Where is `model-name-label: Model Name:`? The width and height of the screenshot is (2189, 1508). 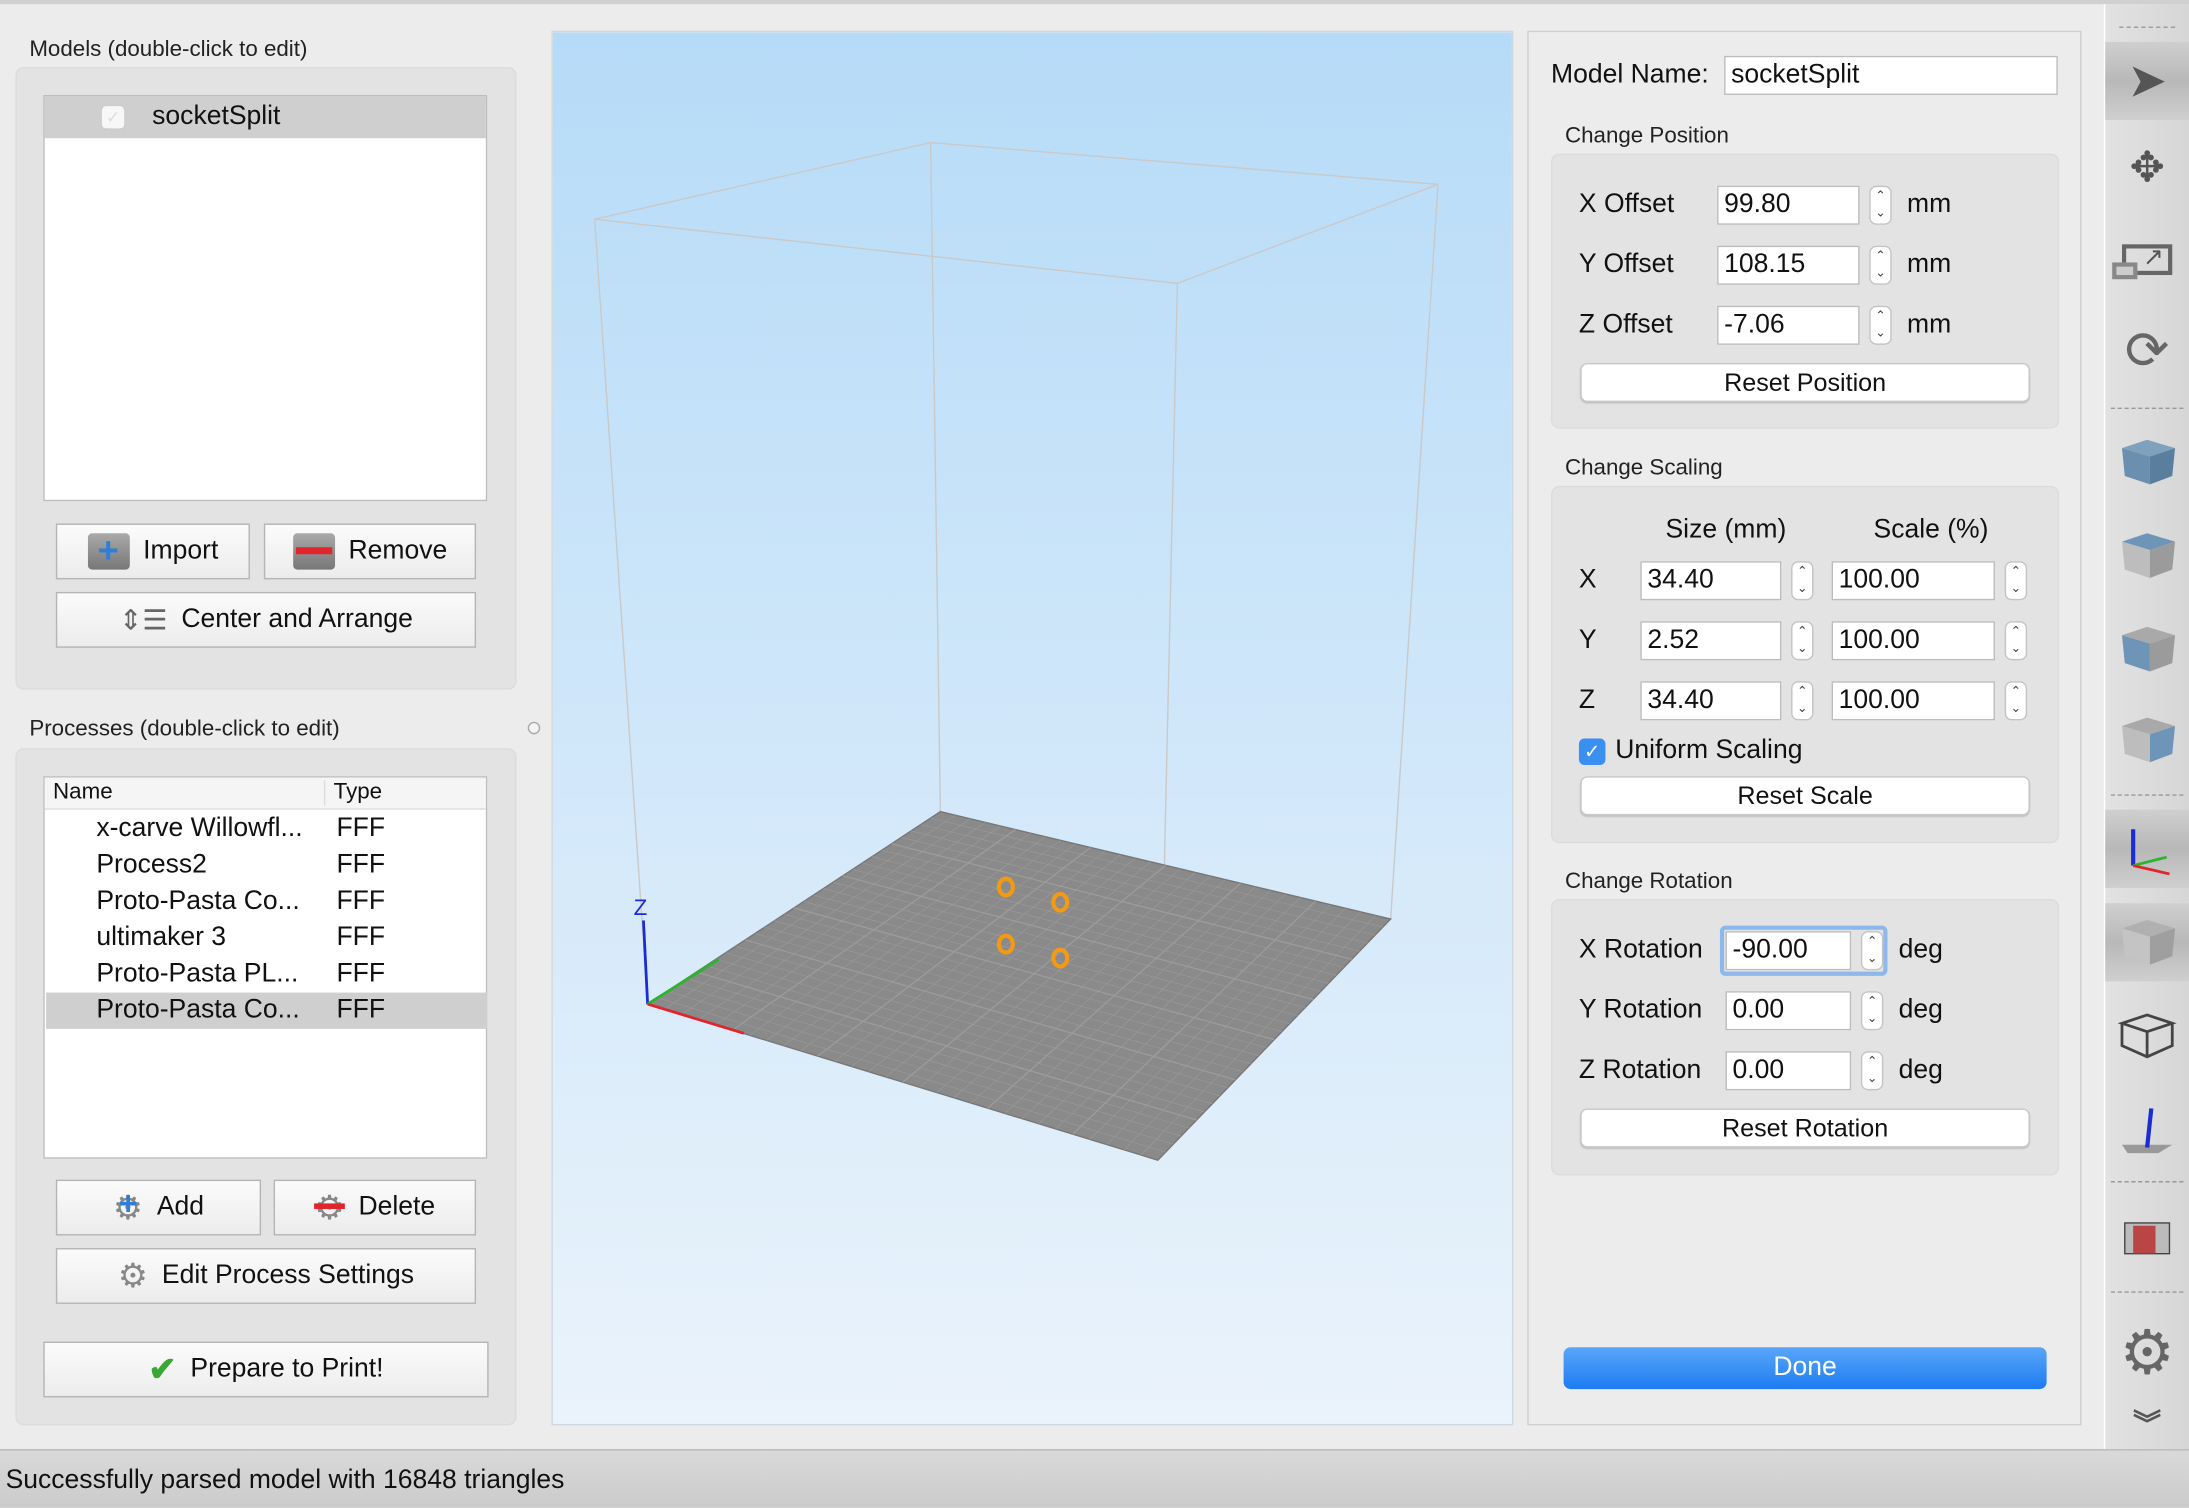 model-name-label: Model Name: is located at coordinates (1630, 75).